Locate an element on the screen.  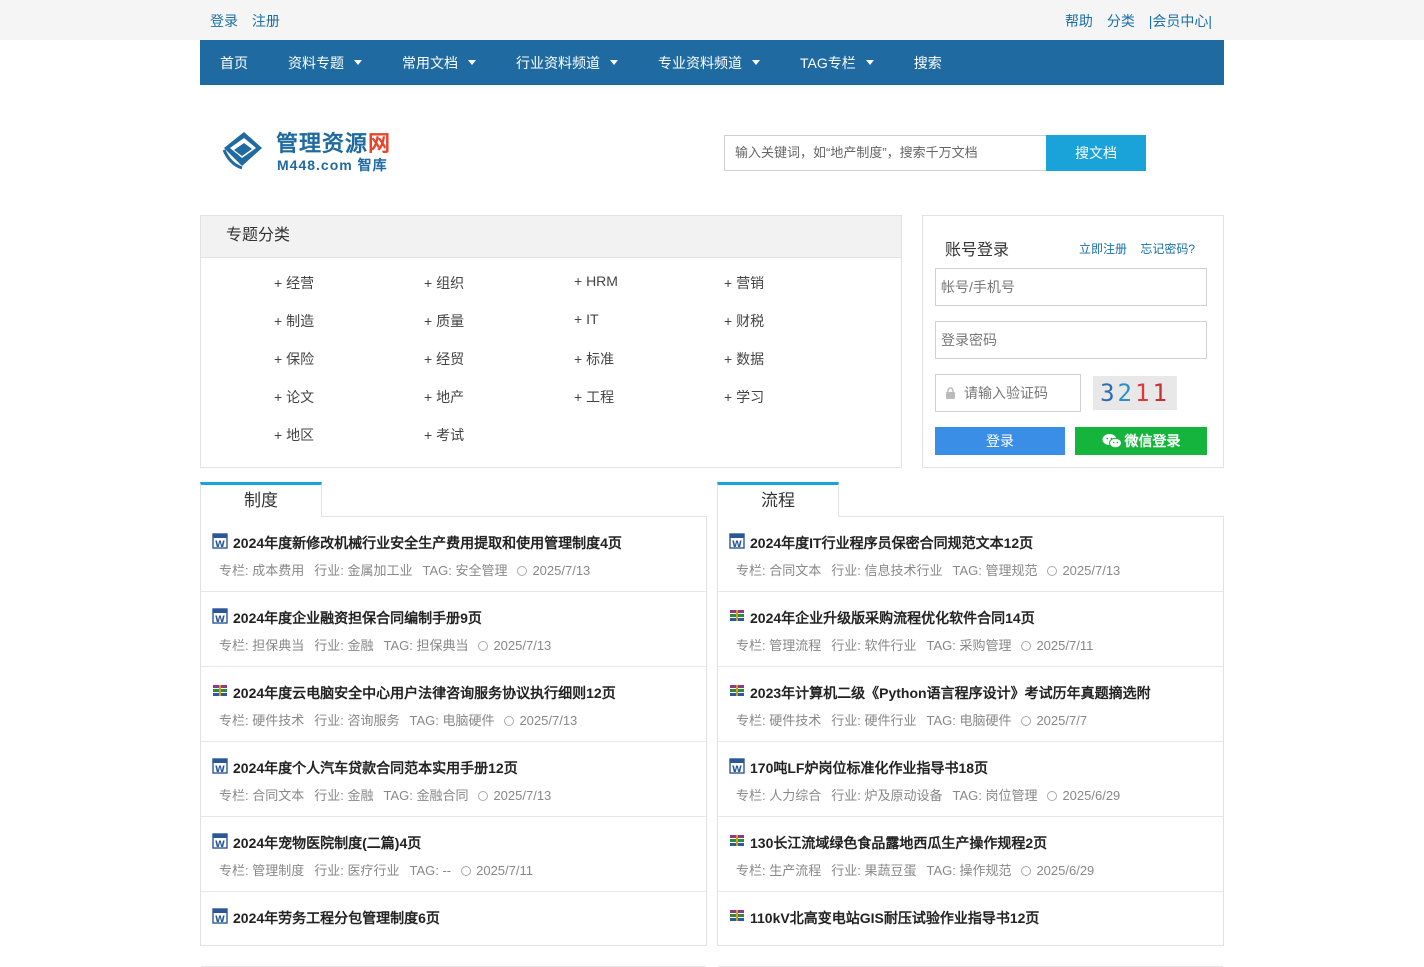
doc-title-link: 170吨LF炉岗位标准化作业指导书18页 is located at coordinates (869, 768).